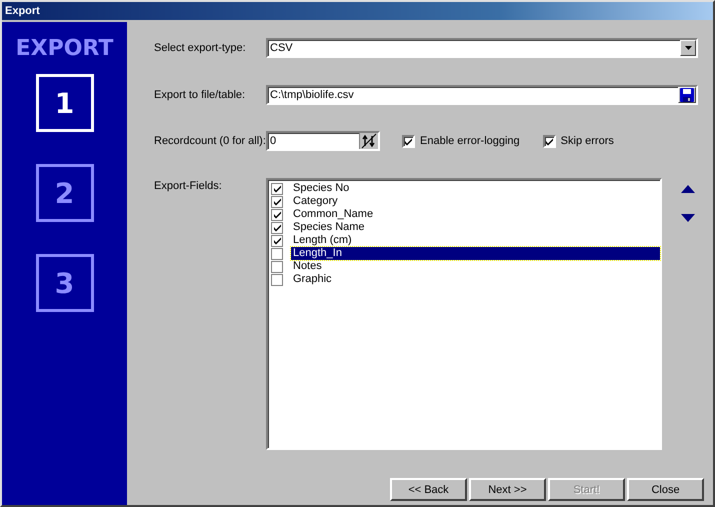 Image resolution: width=715 pixels, height=507 pixels. What do you see at coordinates (665, 489) in the screenshot?
I see `wizard-button: Close` at bounding box center [665, 489].